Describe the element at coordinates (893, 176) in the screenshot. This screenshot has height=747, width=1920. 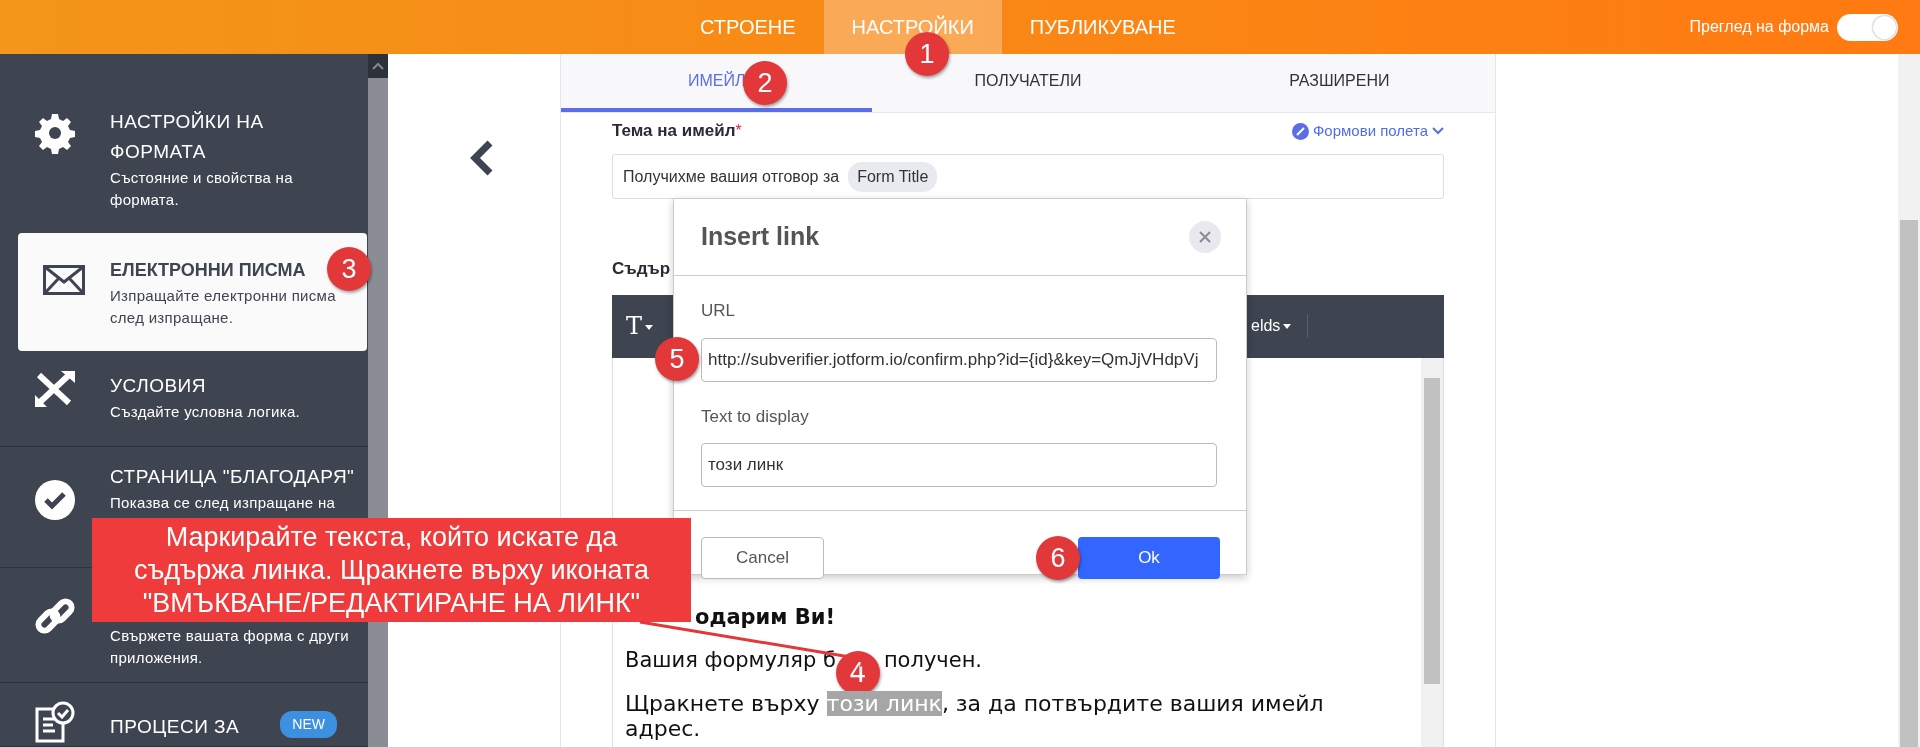
I see `field-chip: Form Title` at that location.